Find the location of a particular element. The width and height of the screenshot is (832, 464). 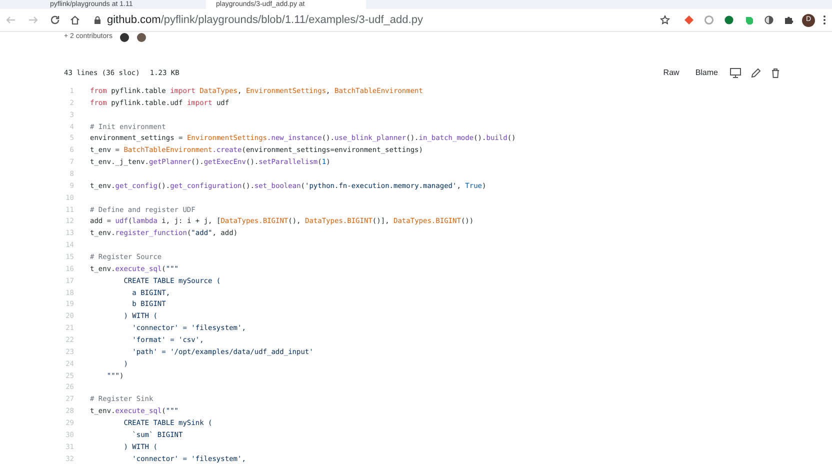

trash-icon is located at coordinates (775, 73).